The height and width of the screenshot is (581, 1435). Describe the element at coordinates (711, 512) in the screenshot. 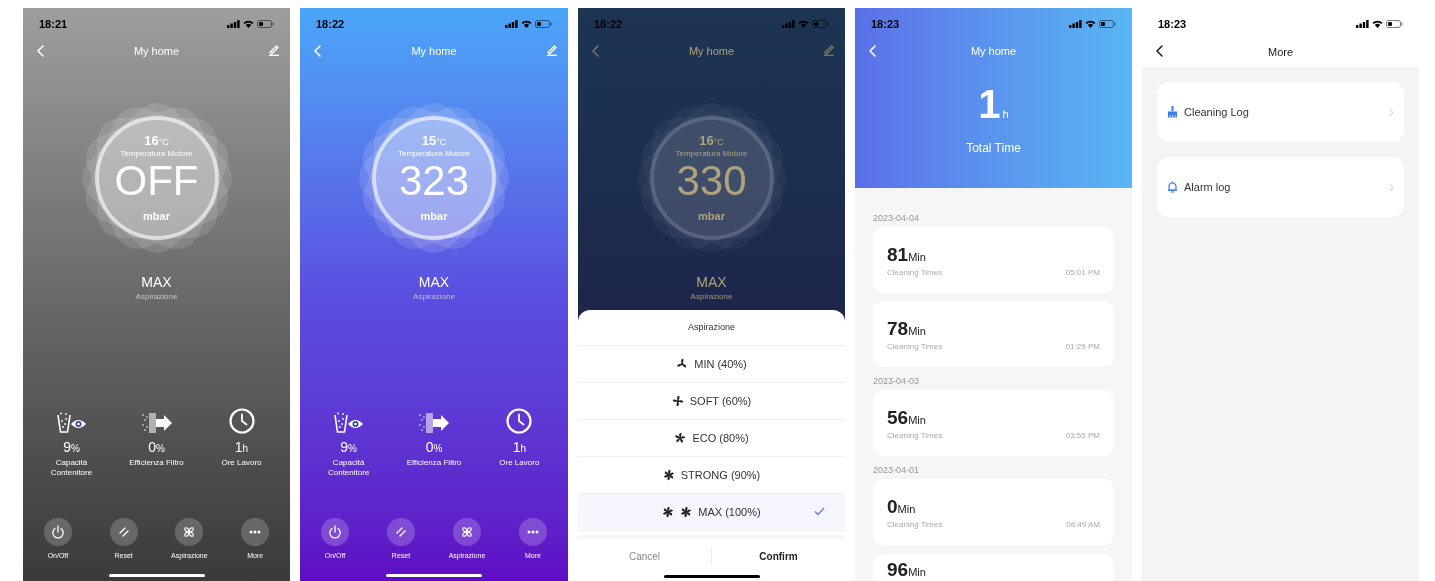

I see `option-row: MAX (100%)` at that location.